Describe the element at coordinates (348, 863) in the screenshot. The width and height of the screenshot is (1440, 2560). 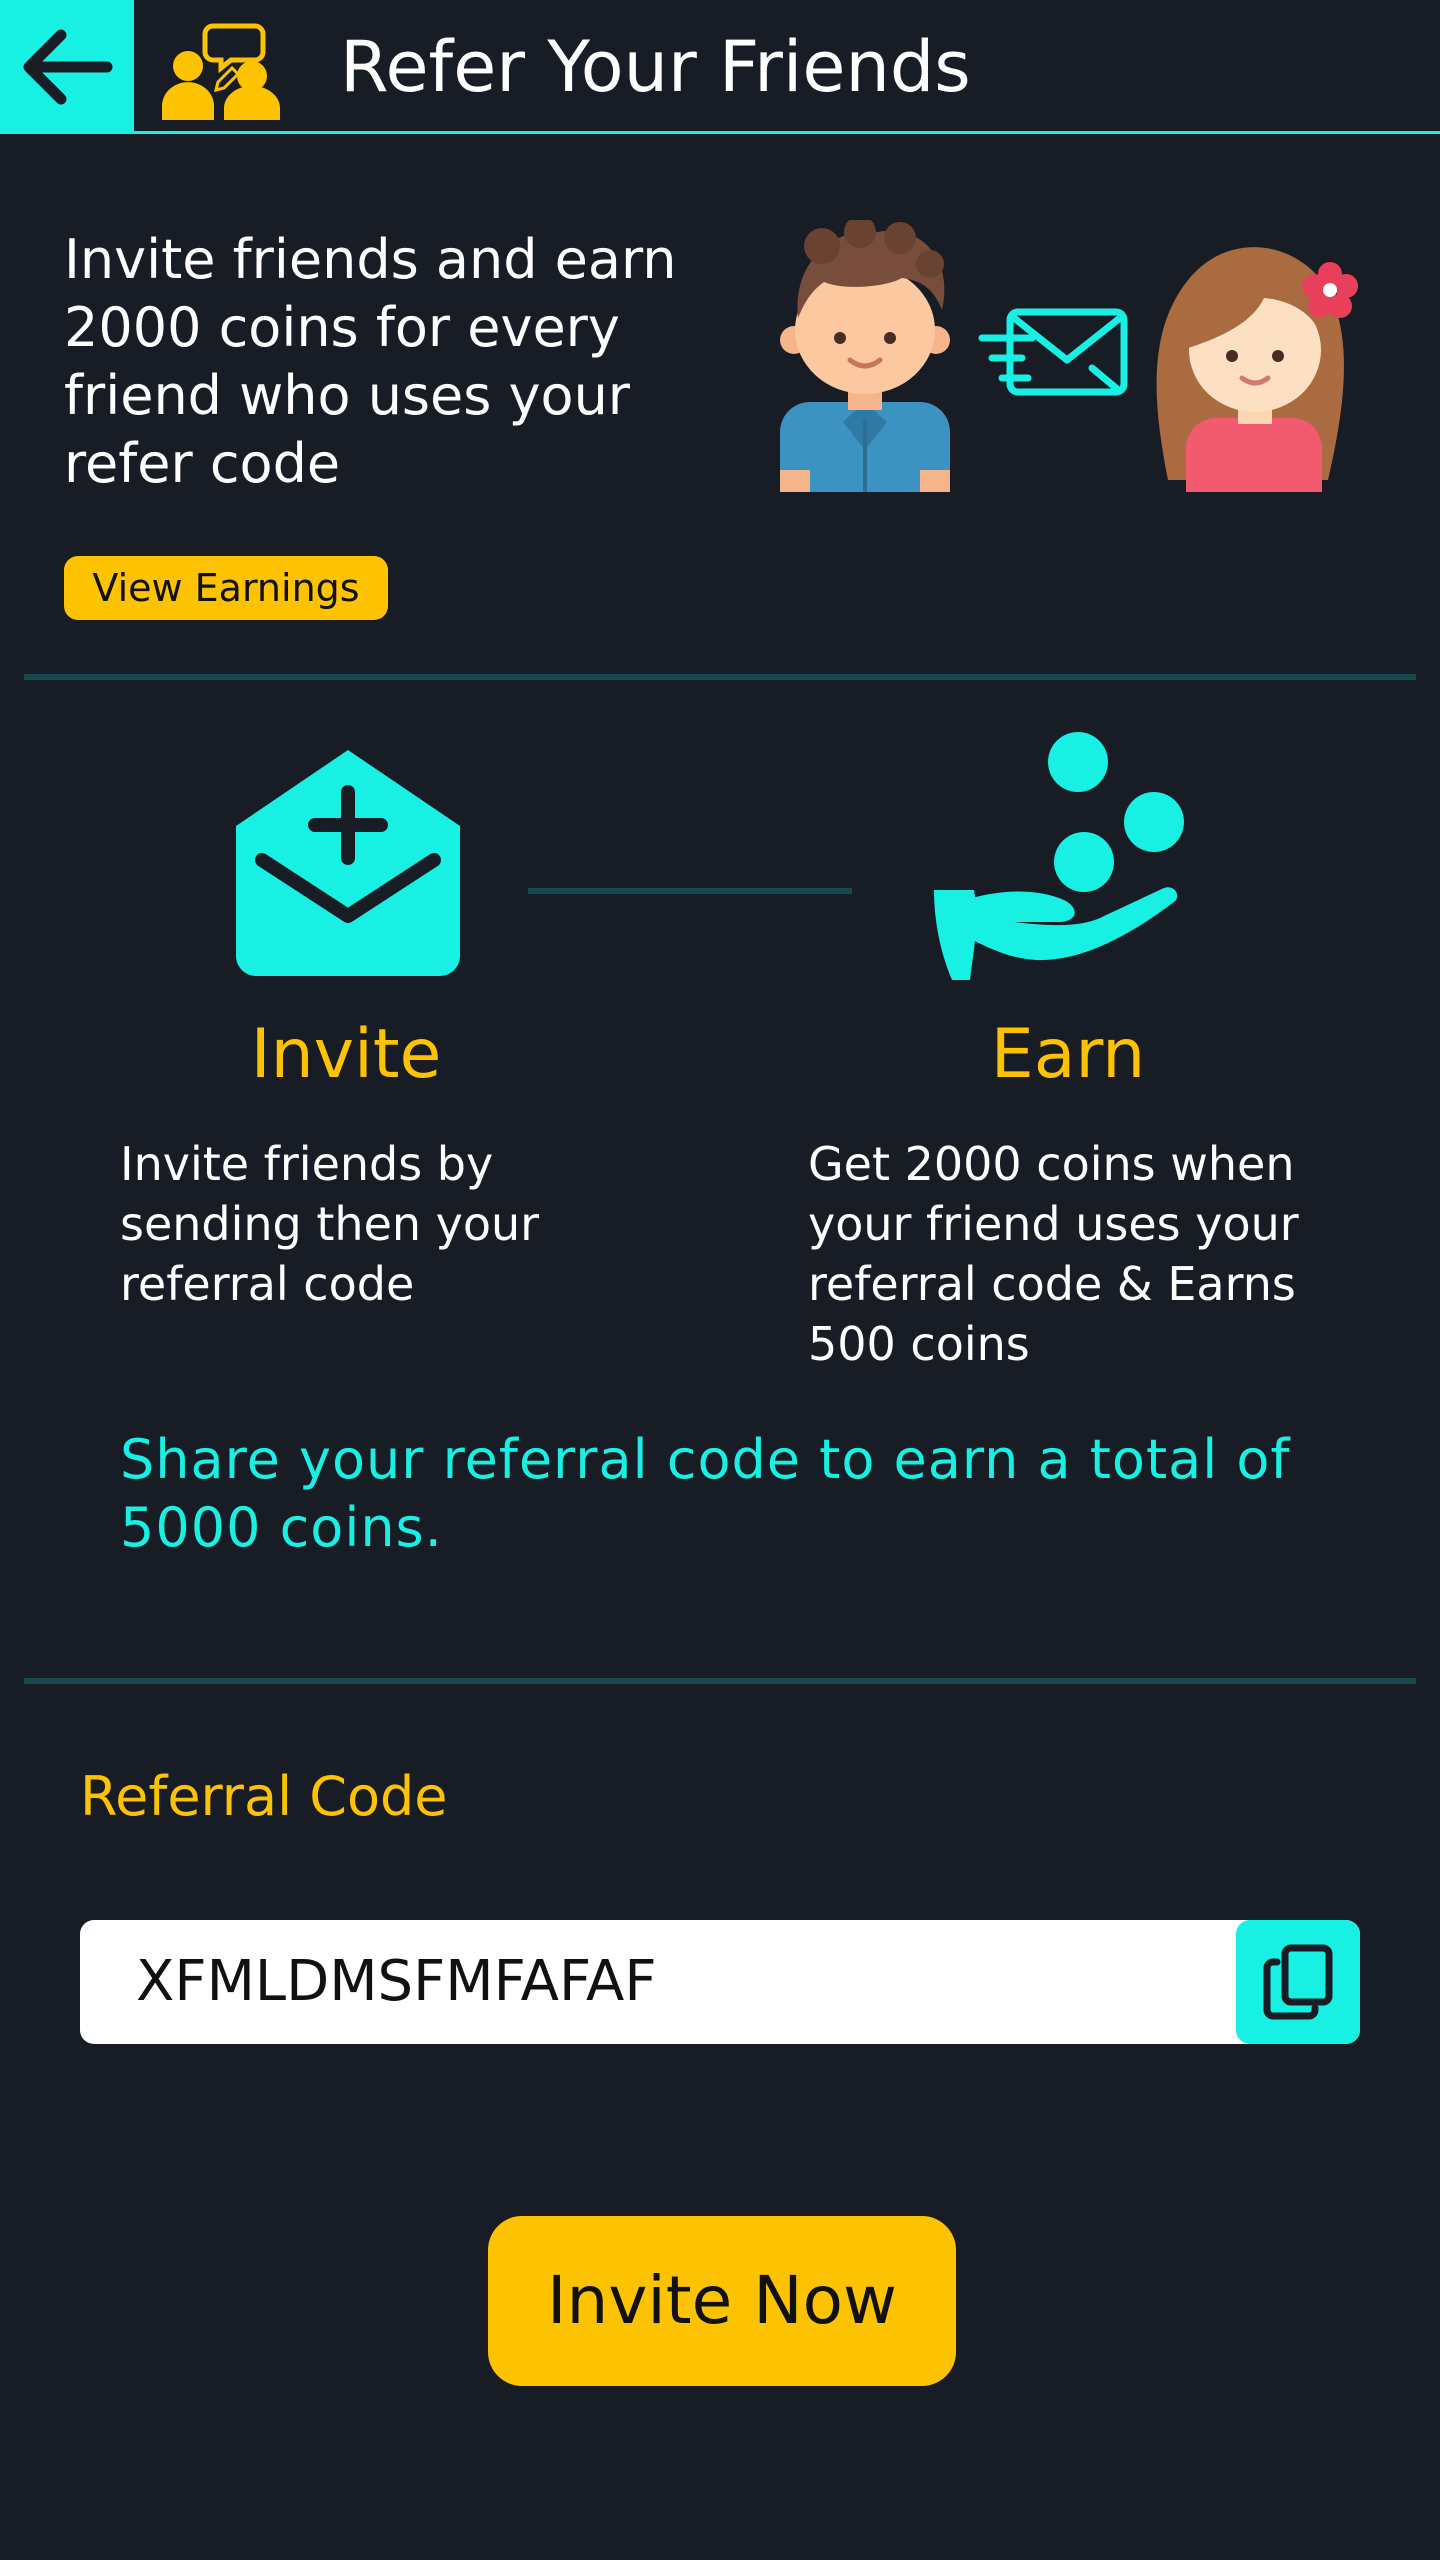
I see `envelope-plus-icon` at that location.